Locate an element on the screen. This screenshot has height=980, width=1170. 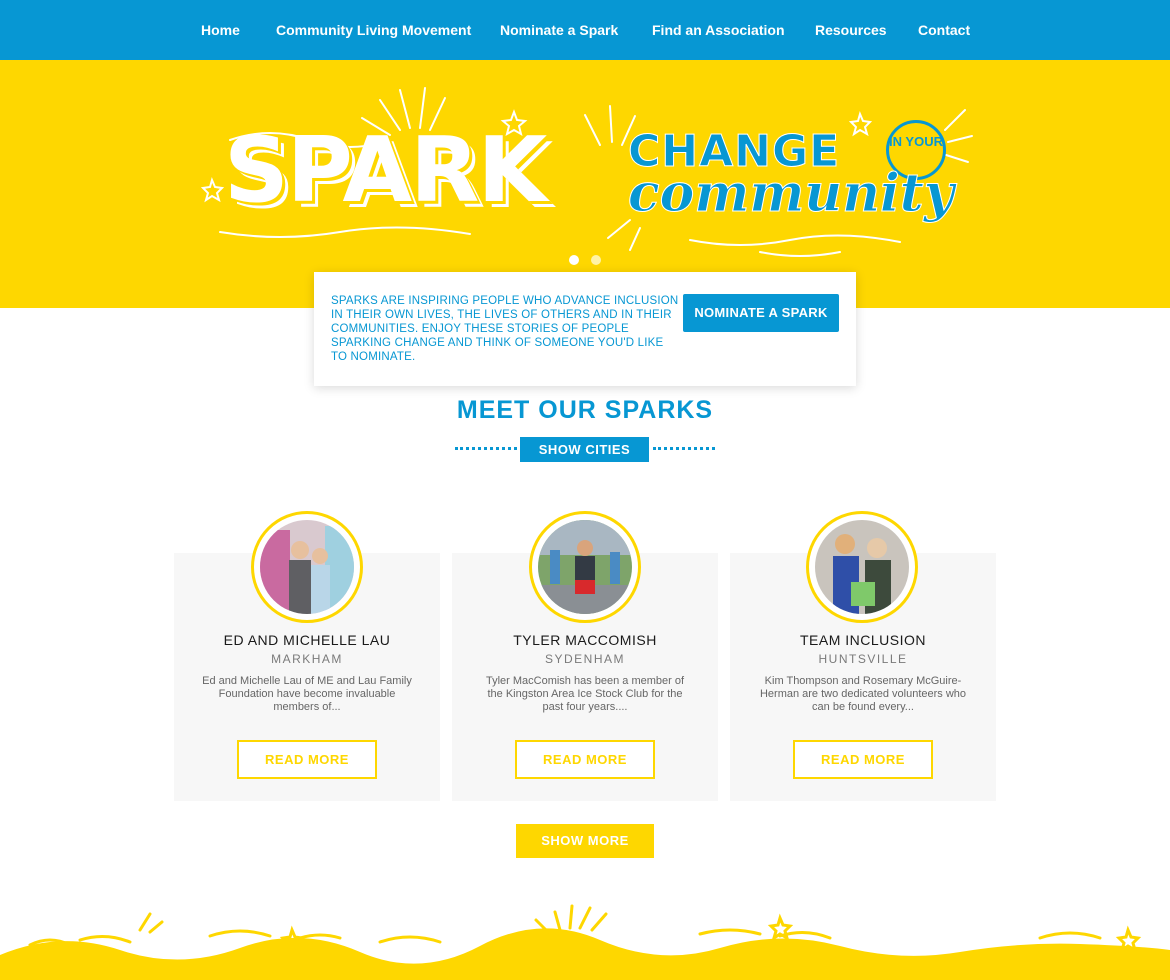
divider-dots-right is located at coordinates (684, 449).